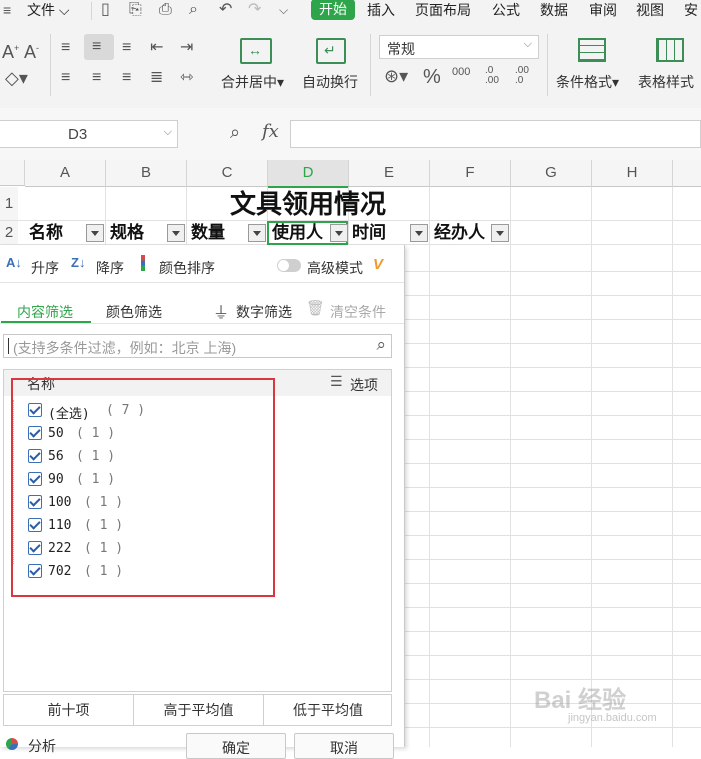 The image size is (701, 759). Describe the element at coordinates (257, 233) in the screenshot. I see `filter-dropdown-quantity` at that location.